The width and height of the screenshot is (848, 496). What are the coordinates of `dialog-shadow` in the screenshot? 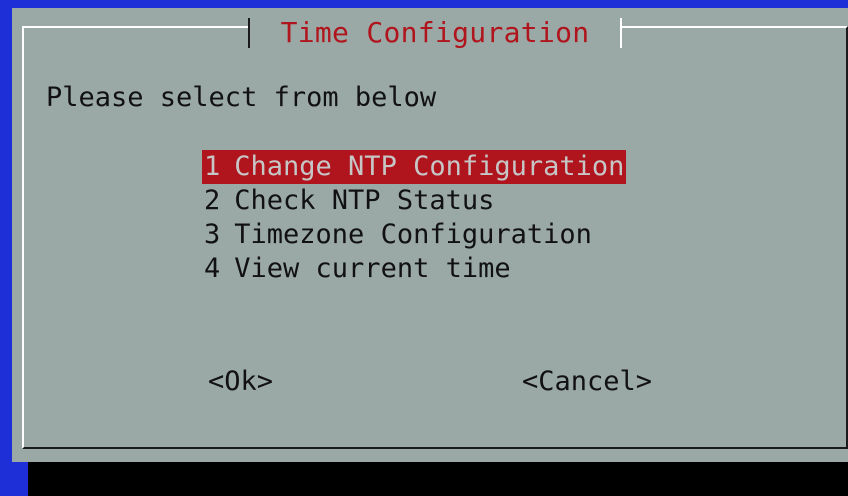 It's located at (438, 479).